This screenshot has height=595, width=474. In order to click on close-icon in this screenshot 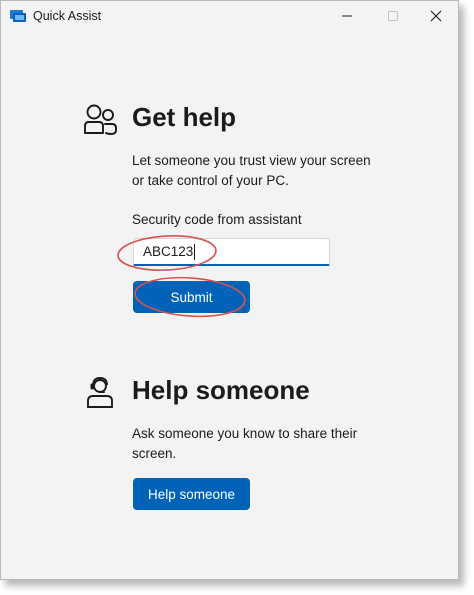, I will do `click(436, 16)`.